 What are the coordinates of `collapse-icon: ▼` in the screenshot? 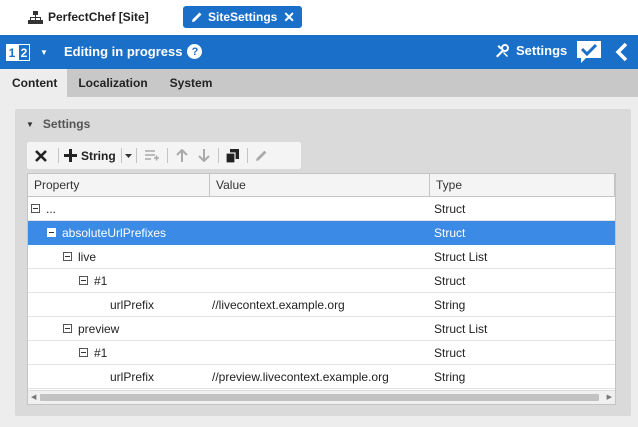 It's located at (30, 124).